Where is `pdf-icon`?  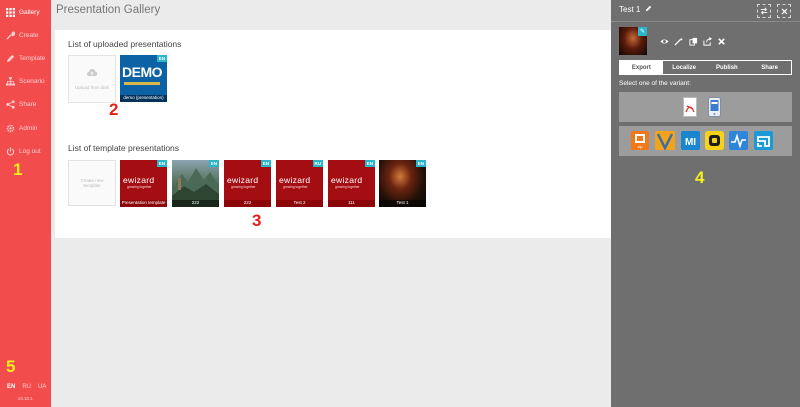
pdf-icon is located at coordinates (690, 107).